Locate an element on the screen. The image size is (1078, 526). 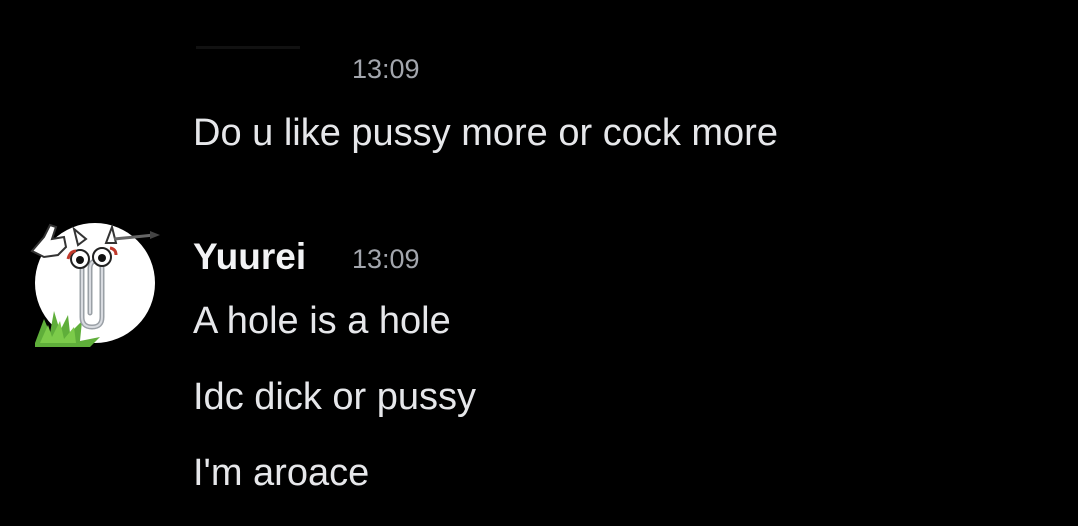
paperclip-mascot-icon is located at coordinates (95, 285).